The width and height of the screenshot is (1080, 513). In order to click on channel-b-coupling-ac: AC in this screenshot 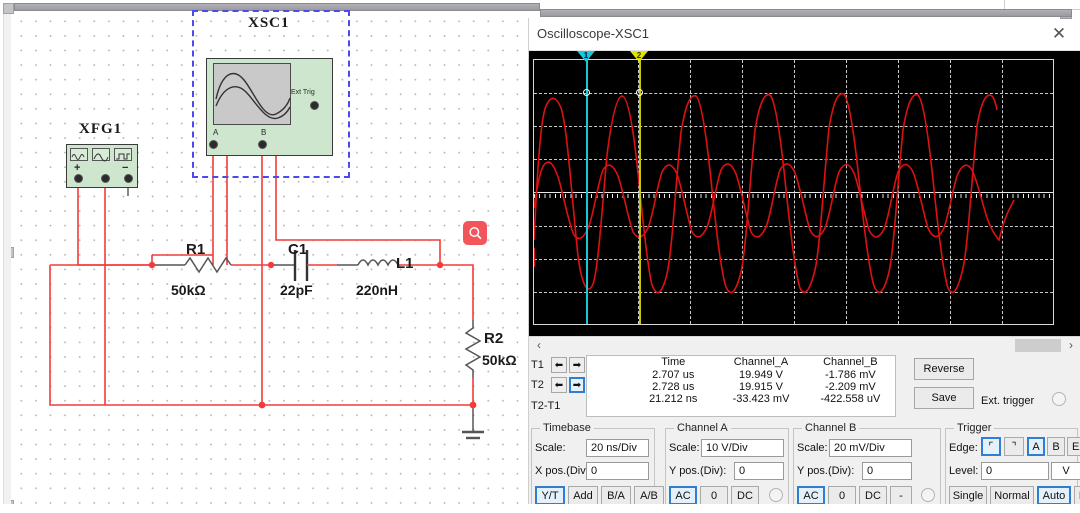, I will do `click(811, 495)`.